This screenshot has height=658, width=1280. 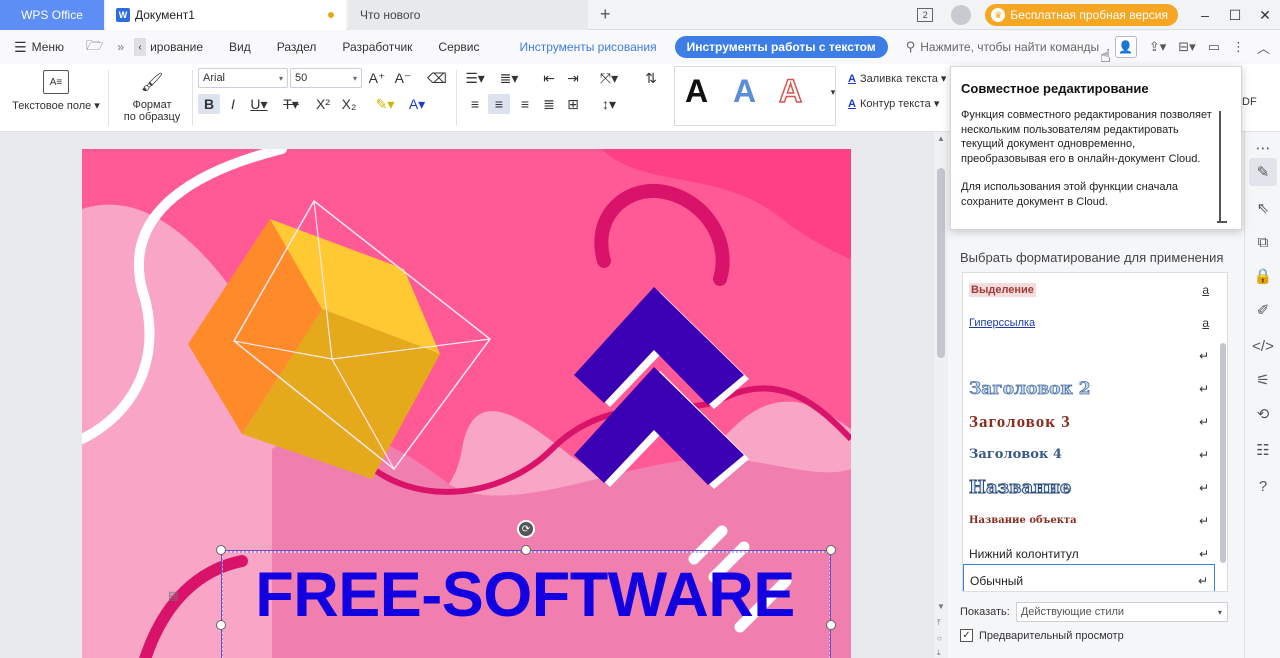 What do you see at coordinates (966, 635) in the screenshot?
I see `preview-checkbox: ✓` at bounding box center [966, 635].